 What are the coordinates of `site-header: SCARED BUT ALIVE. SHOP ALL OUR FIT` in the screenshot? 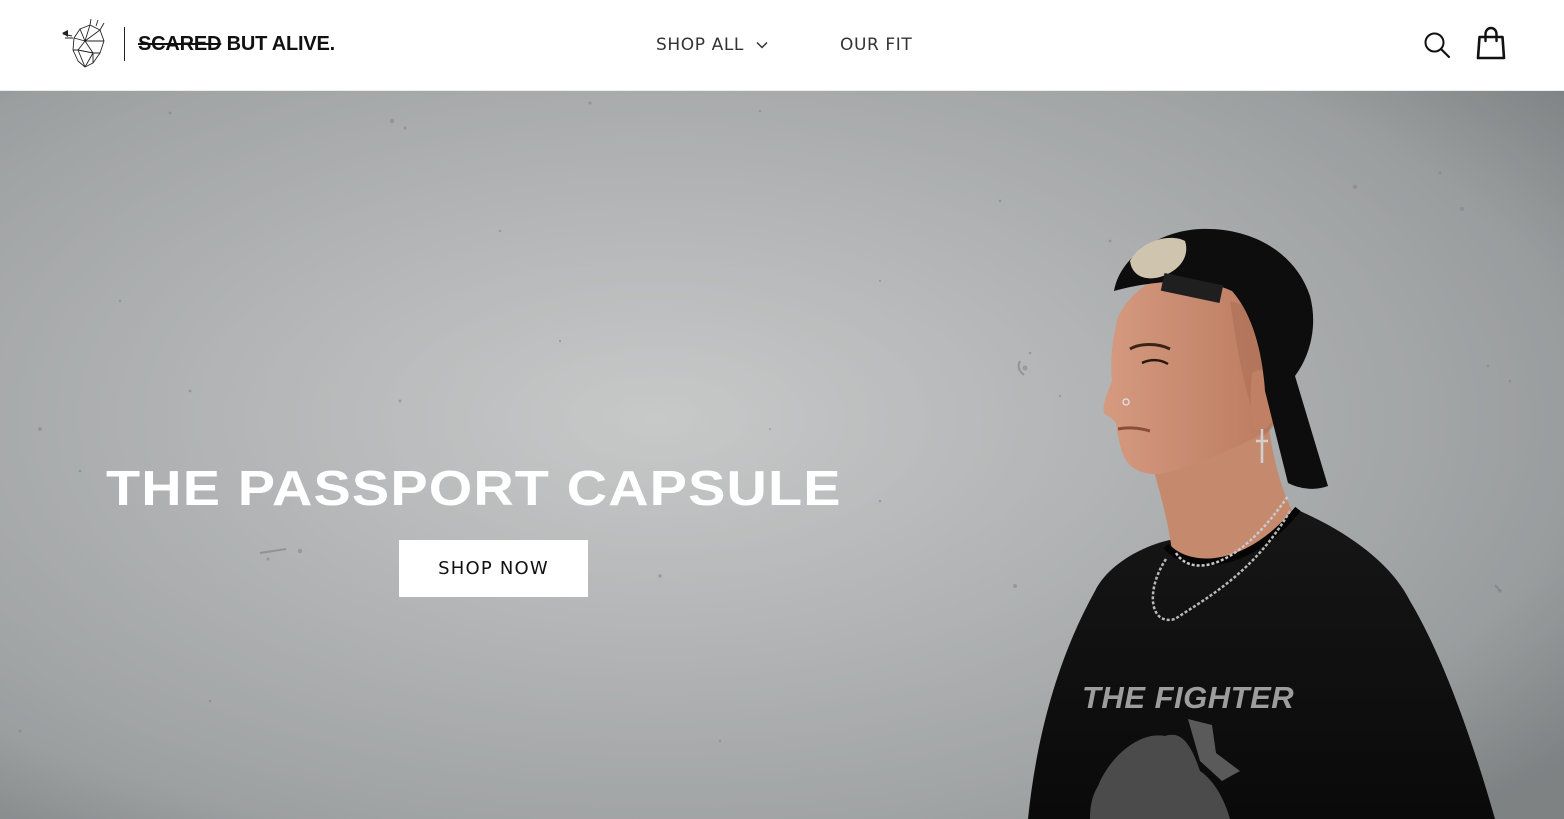 It's located at (782, 45).